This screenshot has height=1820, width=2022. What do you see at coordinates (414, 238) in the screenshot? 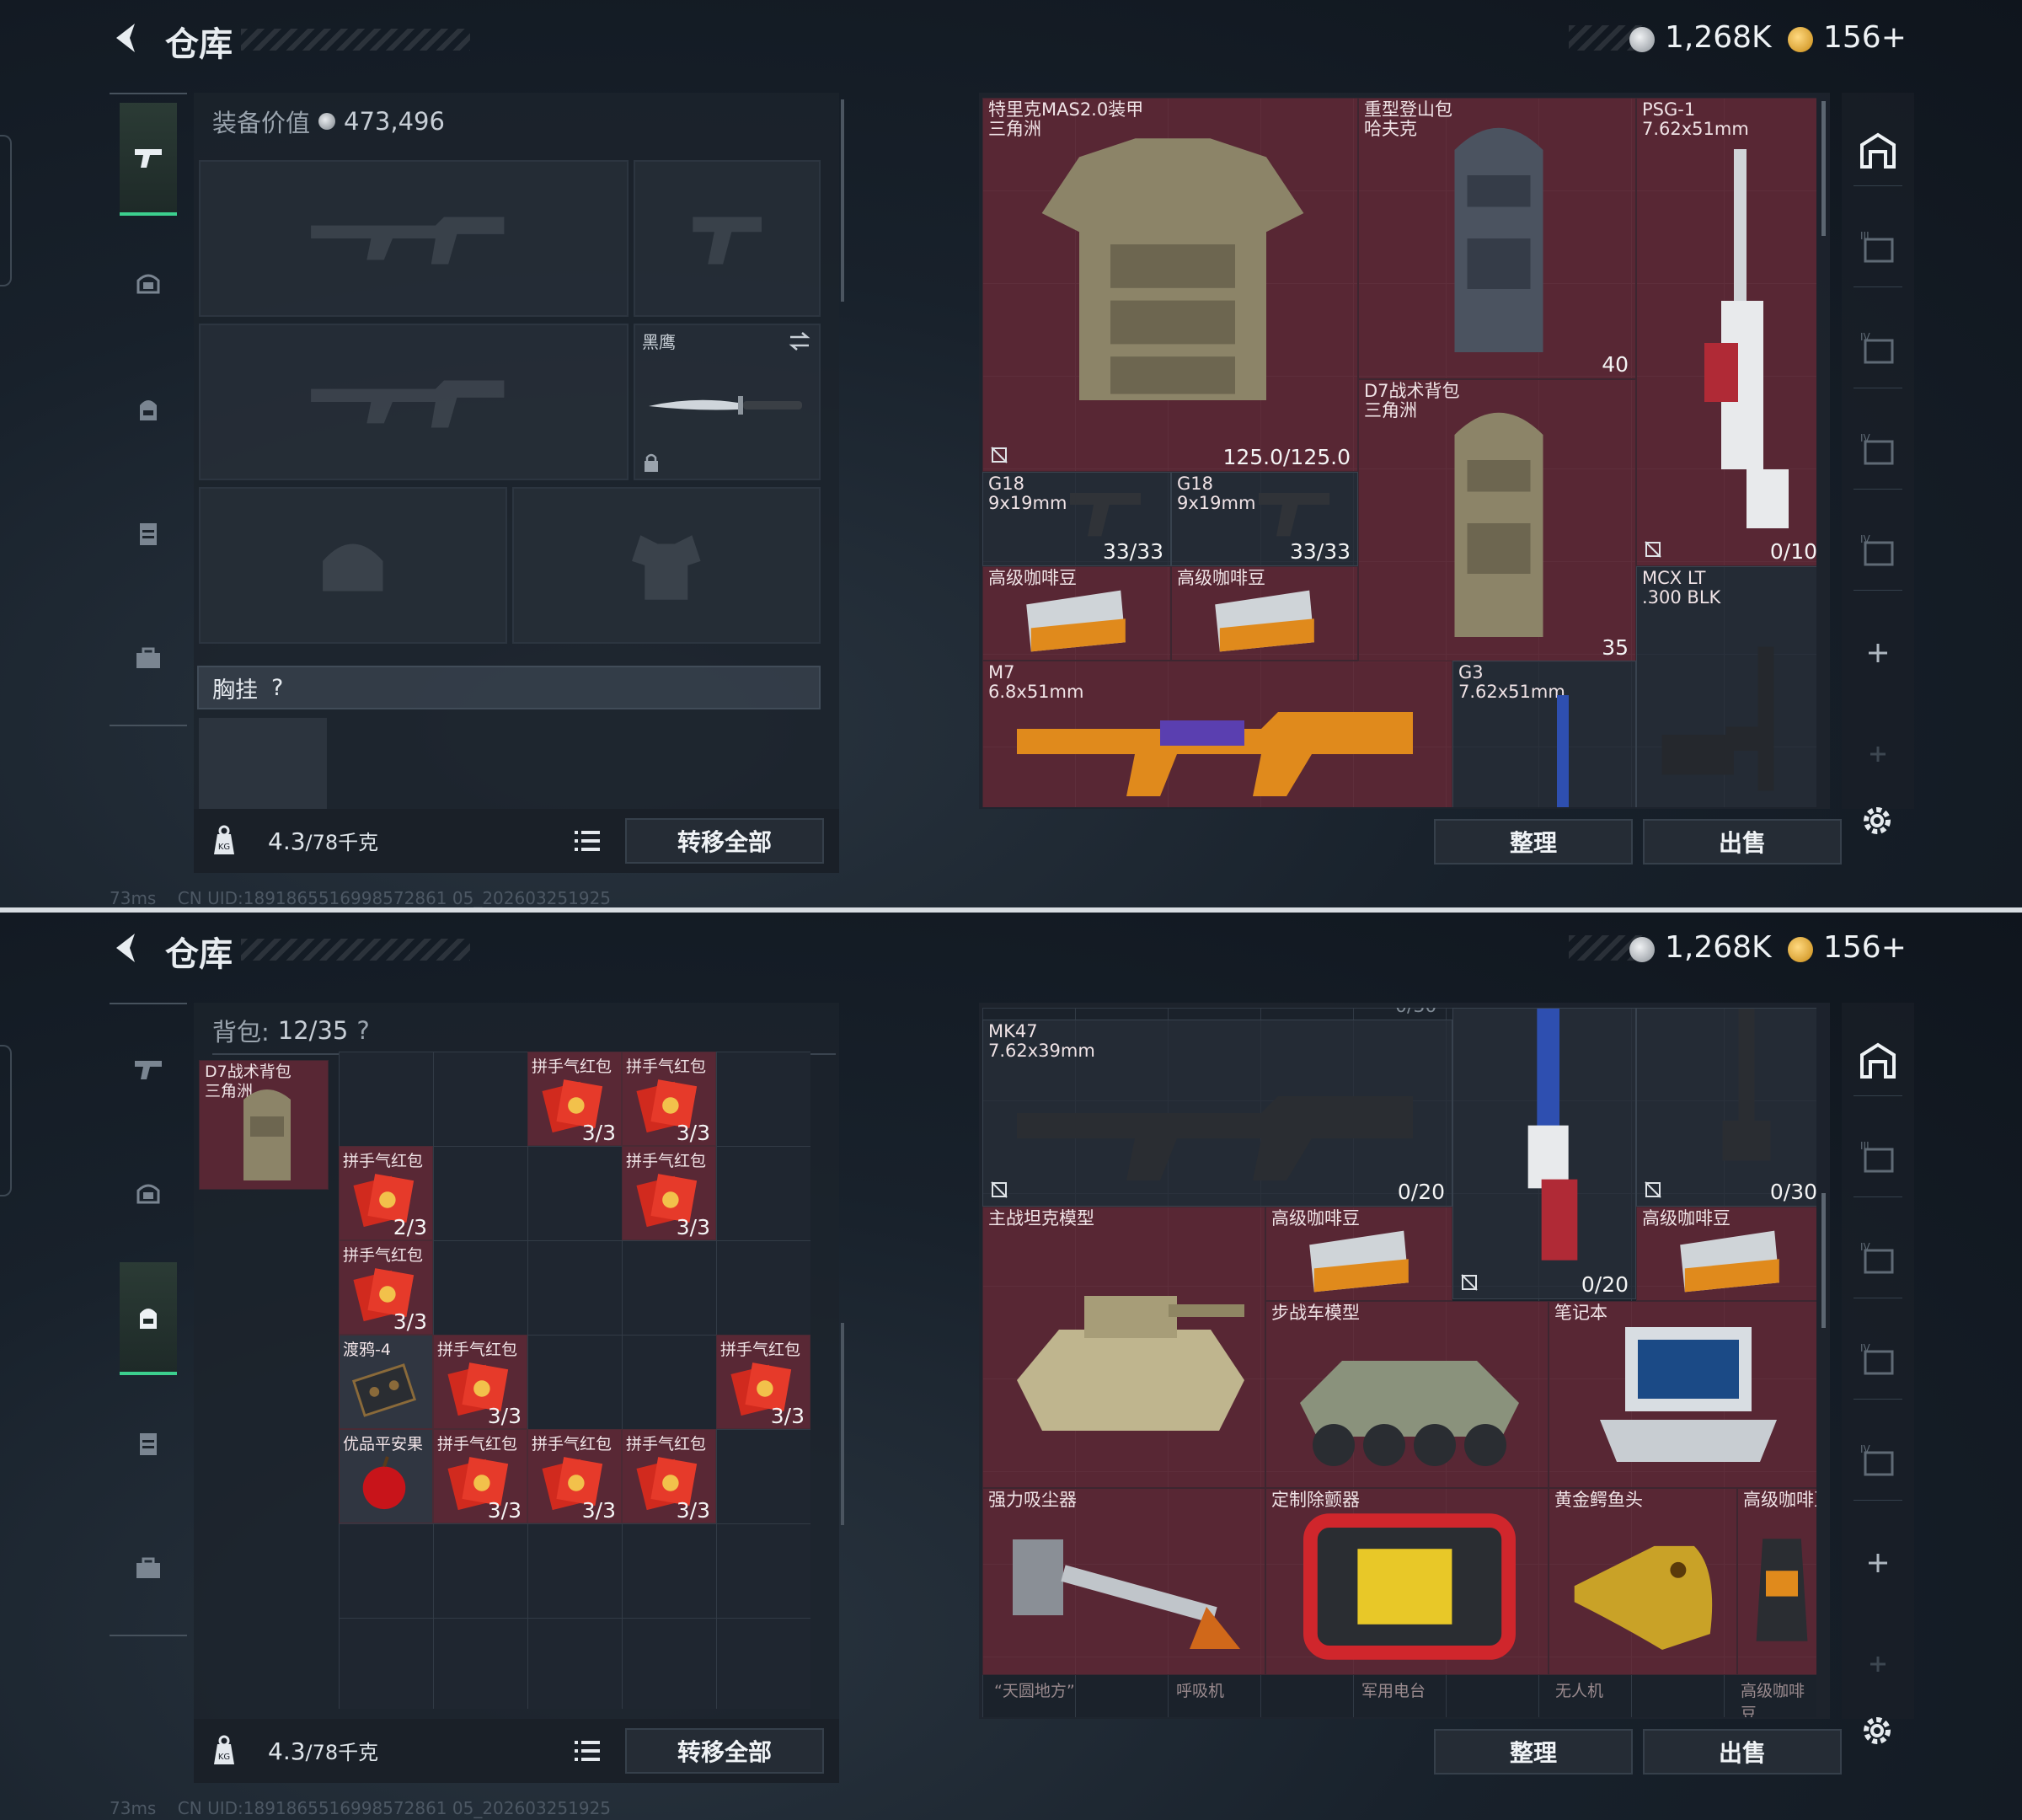
I see `primary-weapon-slot` at bounding box center [414, 238].